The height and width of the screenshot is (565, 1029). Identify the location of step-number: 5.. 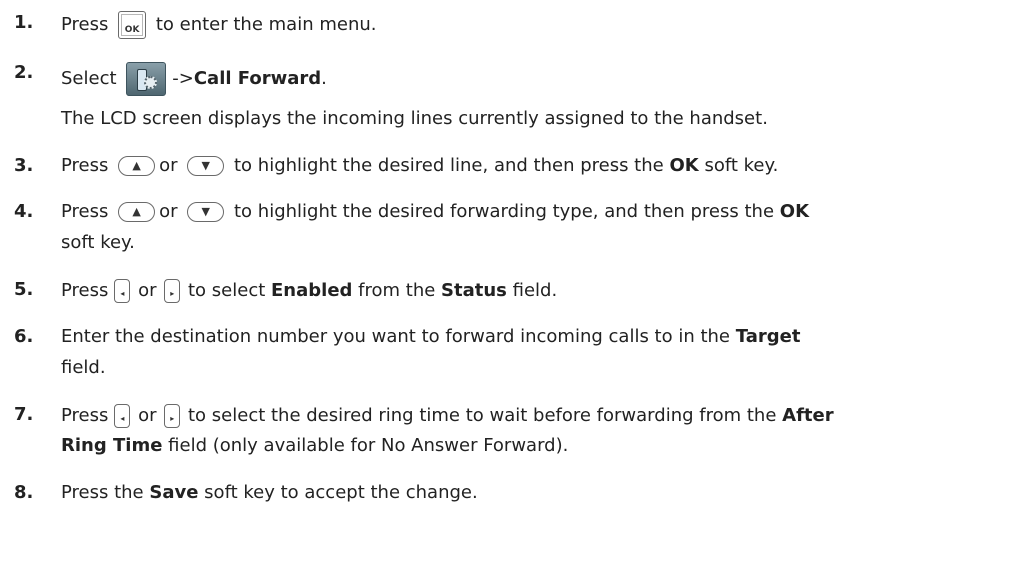
(24, 289).